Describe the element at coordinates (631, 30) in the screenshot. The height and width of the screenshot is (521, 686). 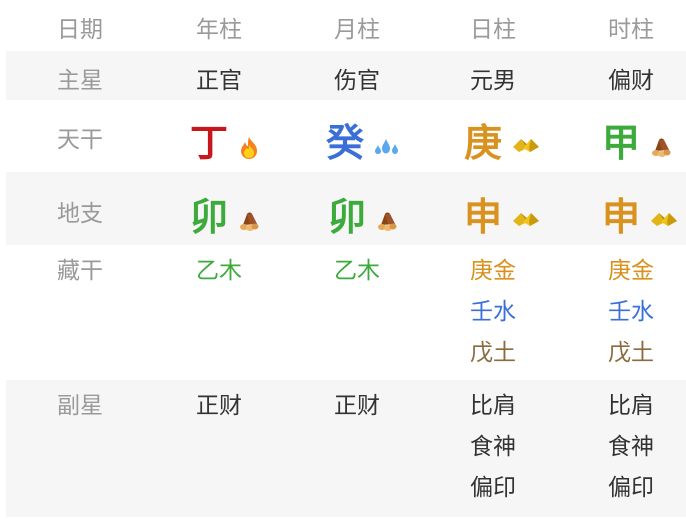
I see `header-hour-pillar: 时柱` at that location.